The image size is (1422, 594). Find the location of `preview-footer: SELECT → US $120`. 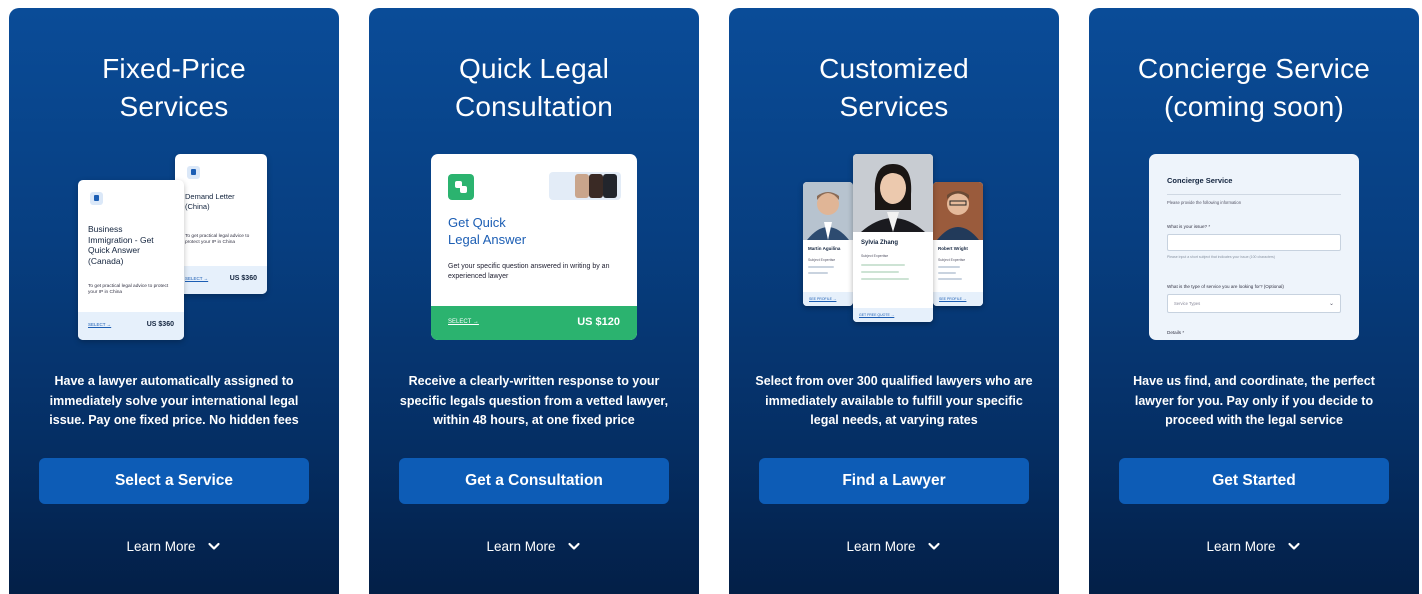

preview-footer: SELECT → US $120 is located at coordinates (534, 323).